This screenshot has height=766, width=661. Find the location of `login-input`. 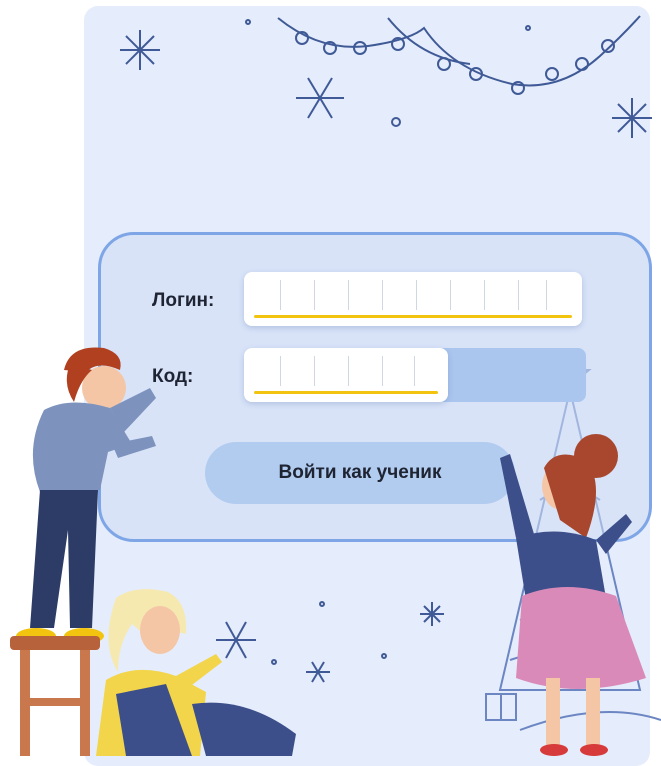

login-input is located at coordinates (413, 299).